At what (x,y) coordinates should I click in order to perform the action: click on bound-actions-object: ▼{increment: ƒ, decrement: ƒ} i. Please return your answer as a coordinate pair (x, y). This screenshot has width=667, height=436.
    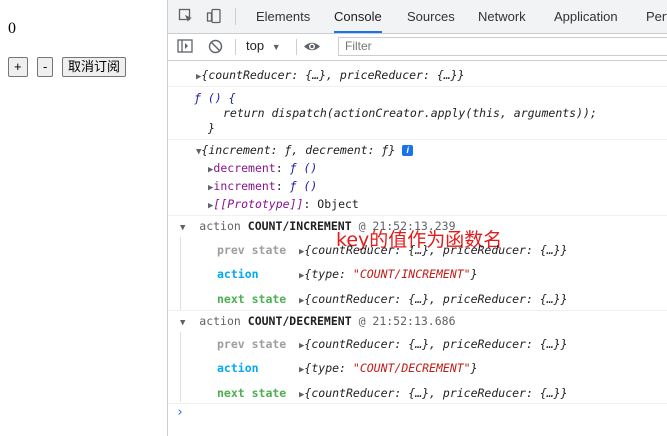
    Looking at the image, I should click on (305, 150).